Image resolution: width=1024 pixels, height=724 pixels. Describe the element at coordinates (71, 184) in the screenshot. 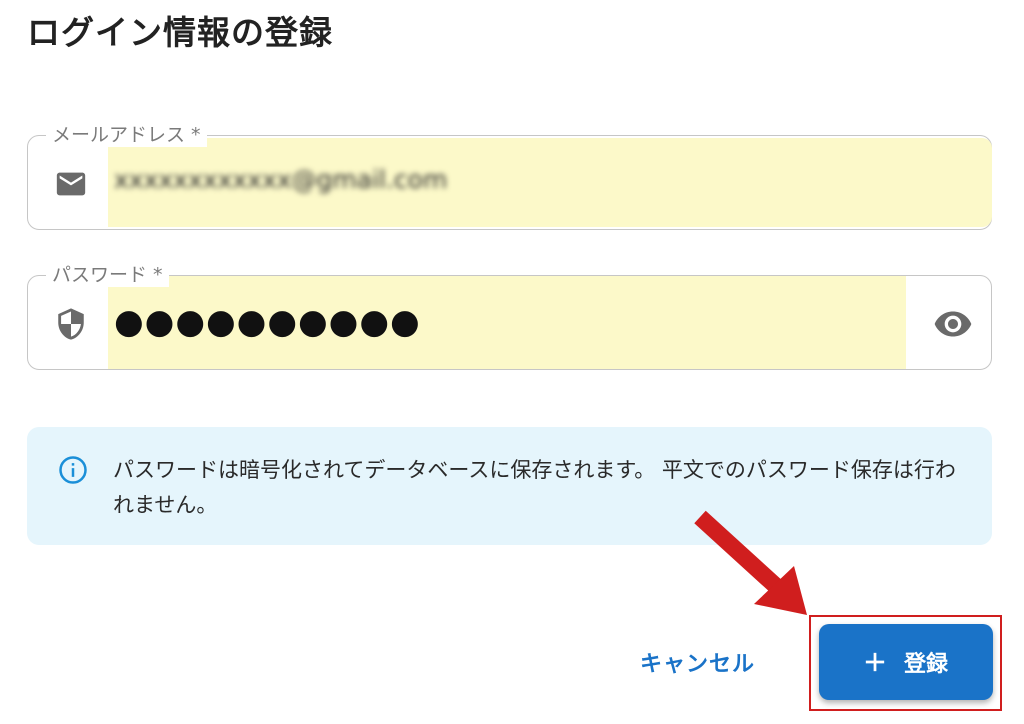

I see `mail-icon` at that location.